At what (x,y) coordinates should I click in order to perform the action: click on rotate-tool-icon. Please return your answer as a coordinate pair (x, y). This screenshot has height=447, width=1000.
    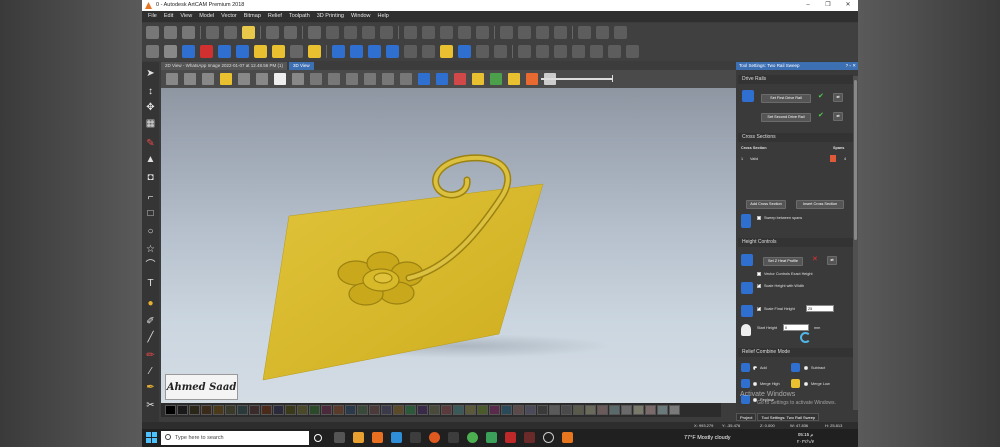
    Looking at the image, I should click on (464, 32).